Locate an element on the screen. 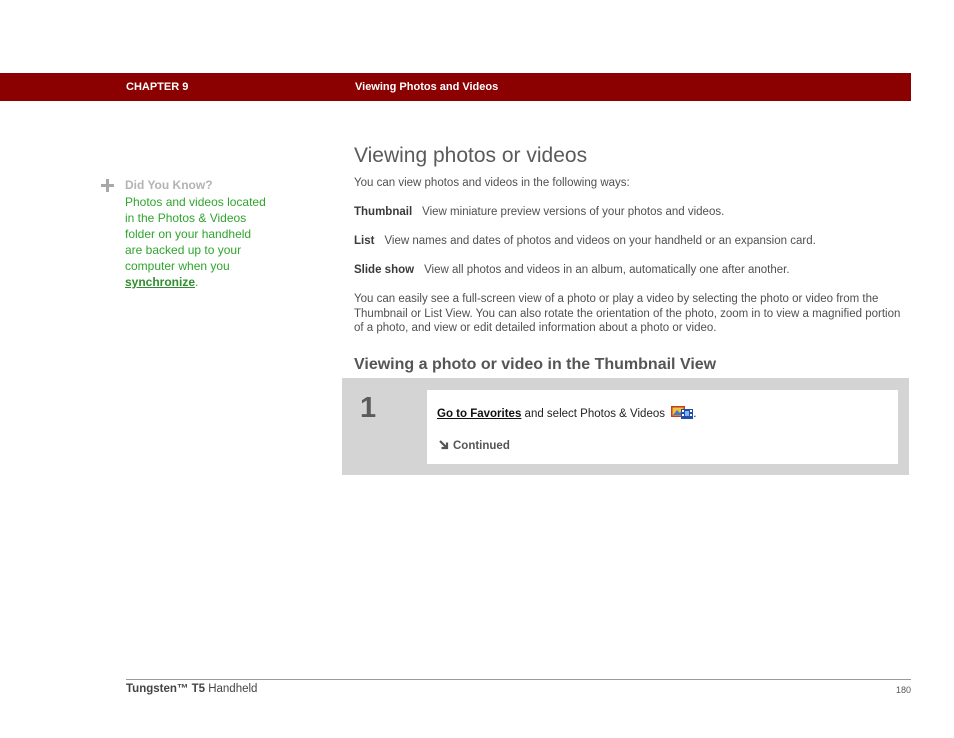 The width and height of the screenshot is (954, 738). page-title: Viewing photos or videos is located at coordinates (471, 155).